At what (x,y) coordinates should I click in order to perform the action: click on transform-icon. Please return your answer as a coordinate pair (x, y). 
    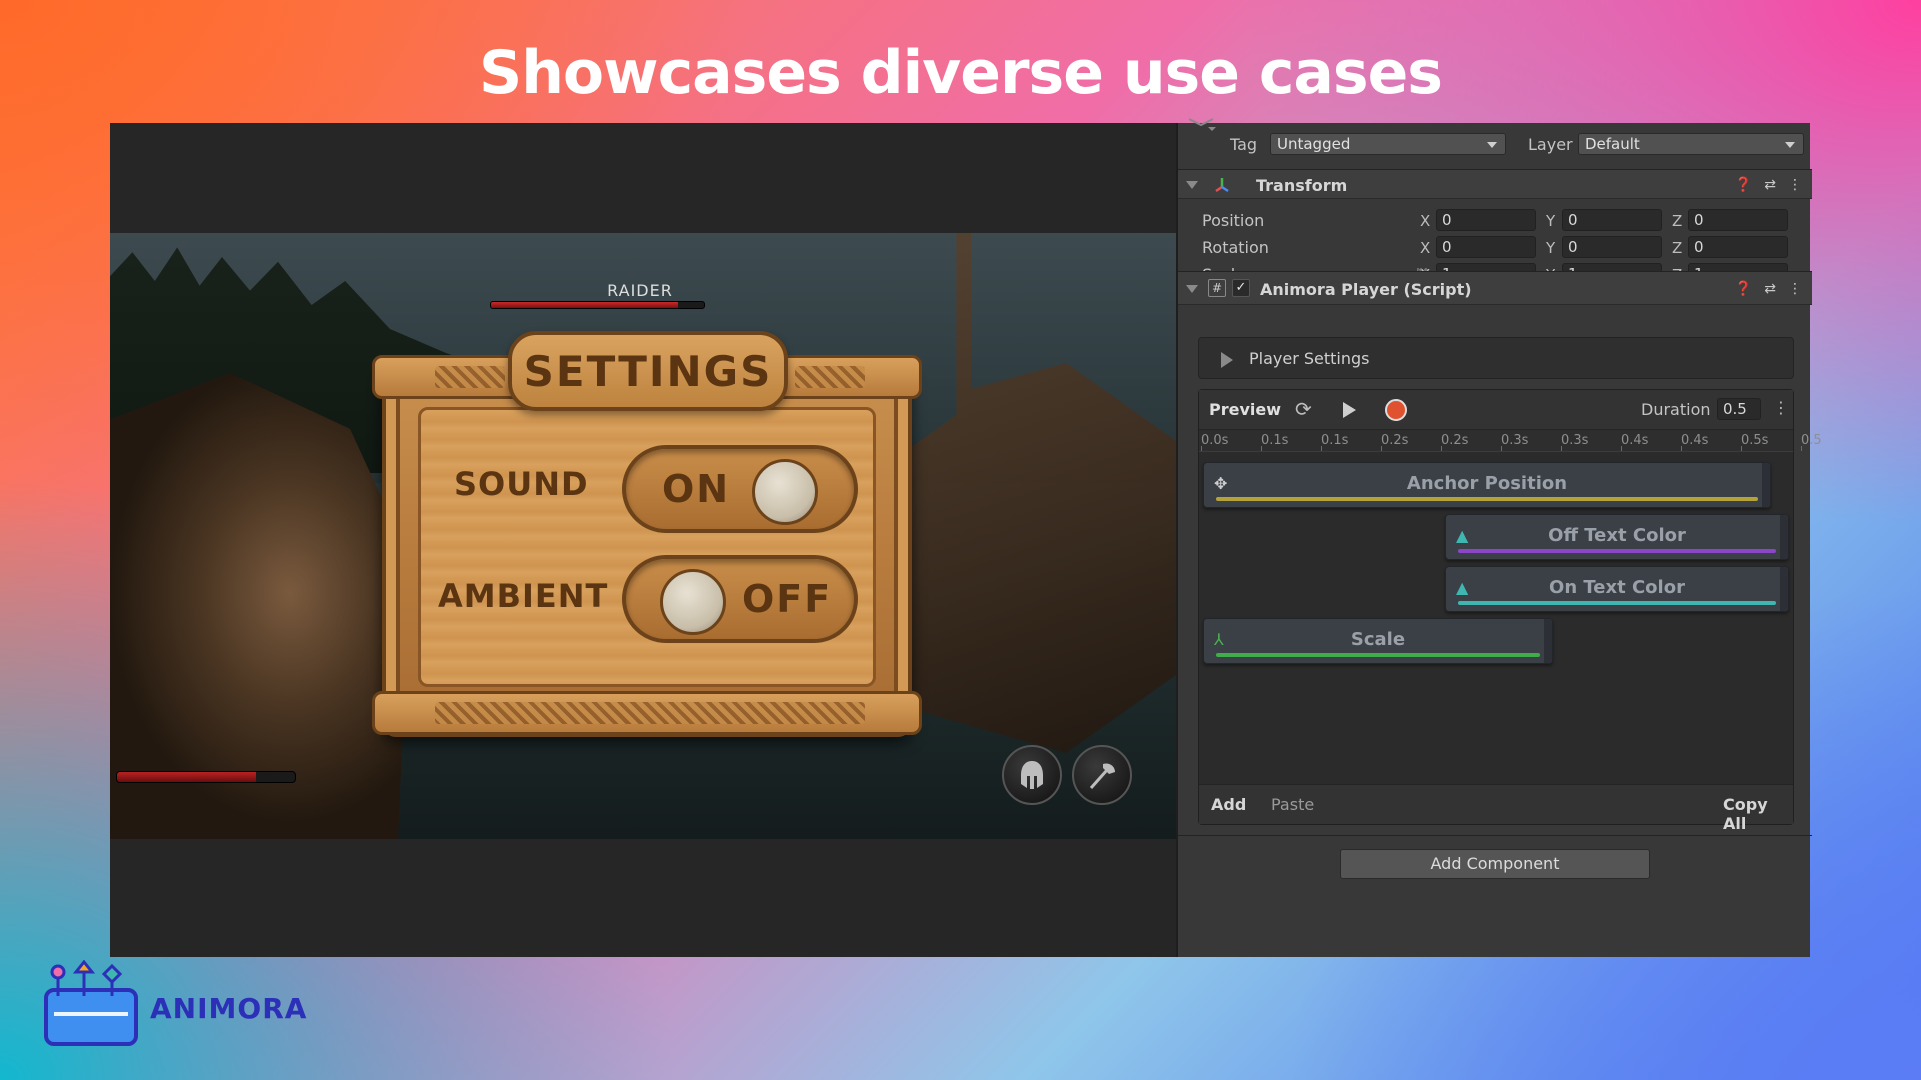
    Looking at the image, I should click on (1222, 187).